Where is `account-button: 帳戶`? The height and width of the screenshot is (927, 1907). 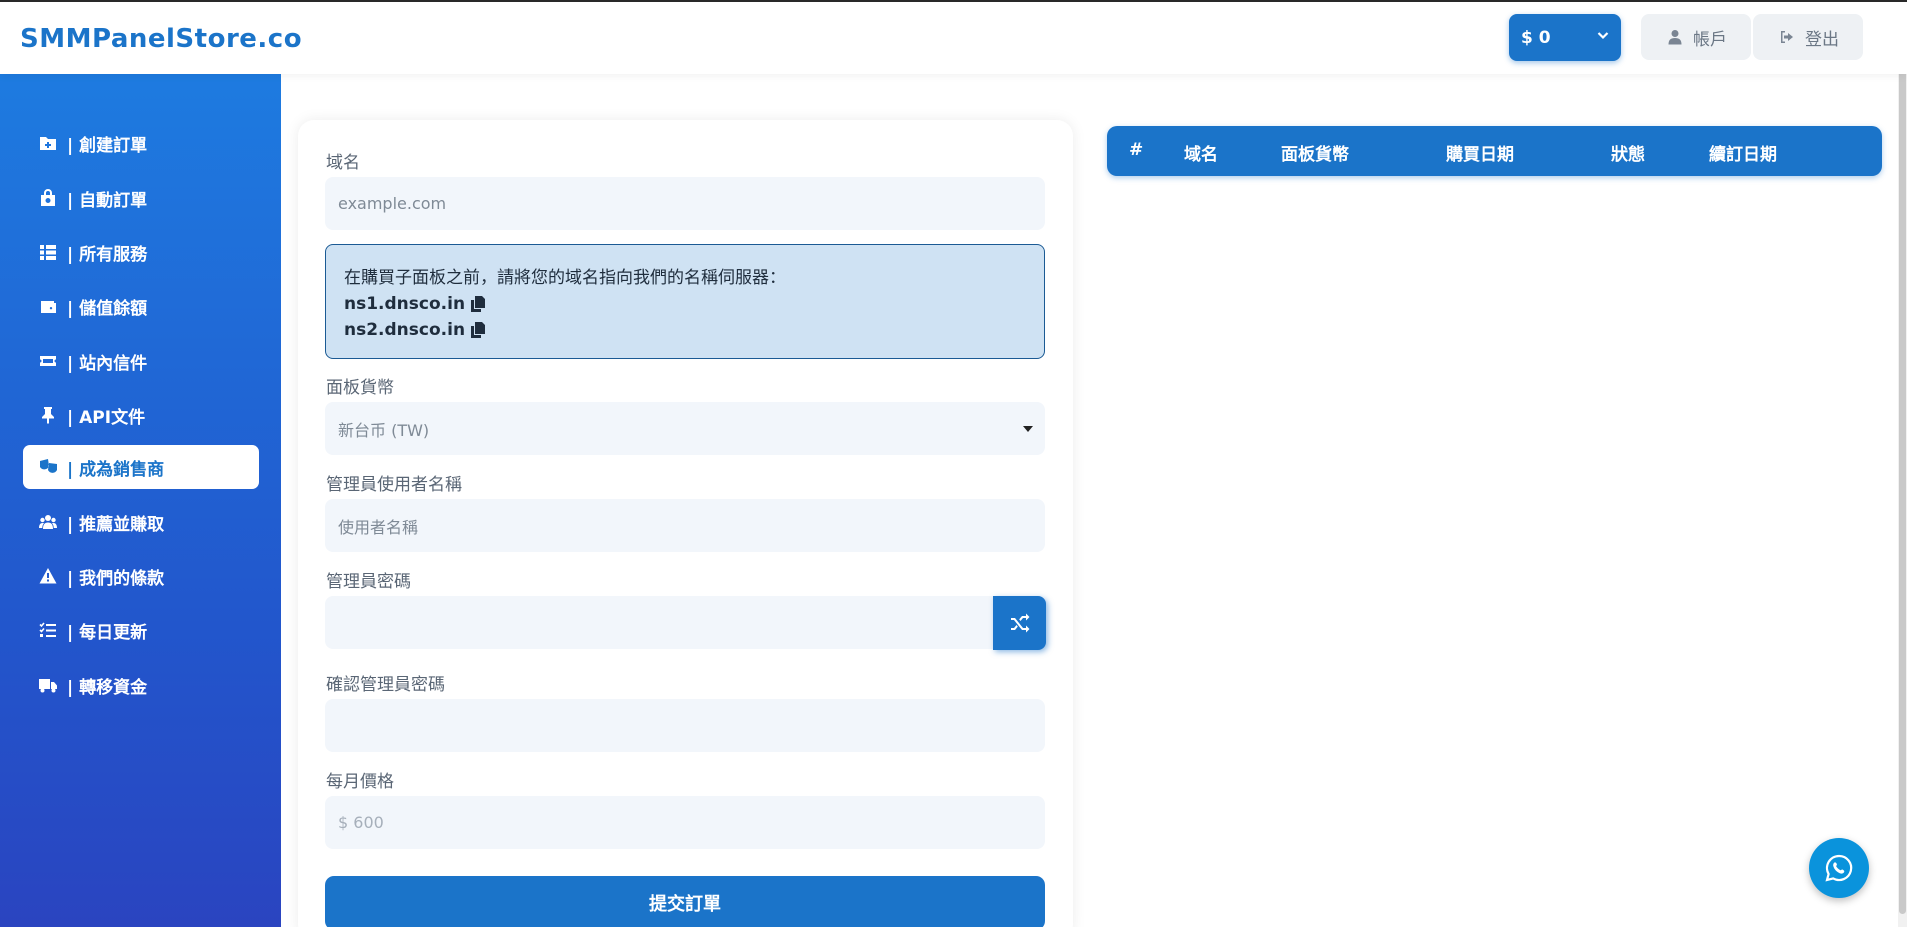
account-button: 帳戶 is located at coordinates (1696, 37).